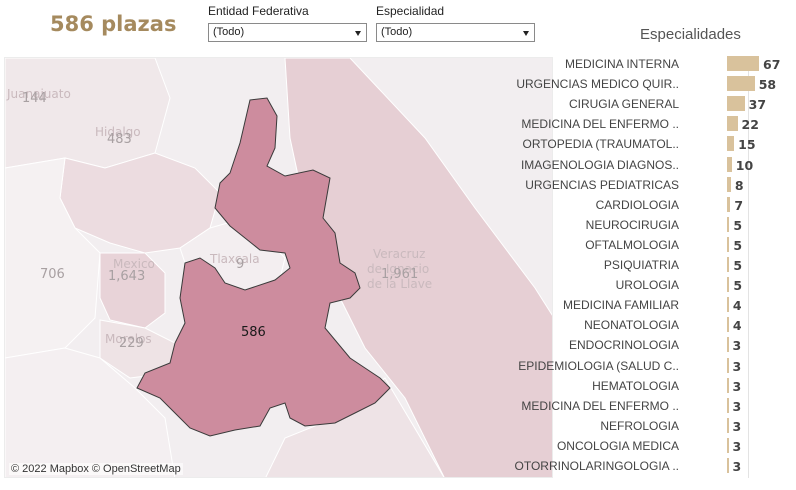 This screenshot has width=796, height=490. Describe the element at coordinates (739, 185) in the screenshot. I see `especialidad-value: 8` at that location.